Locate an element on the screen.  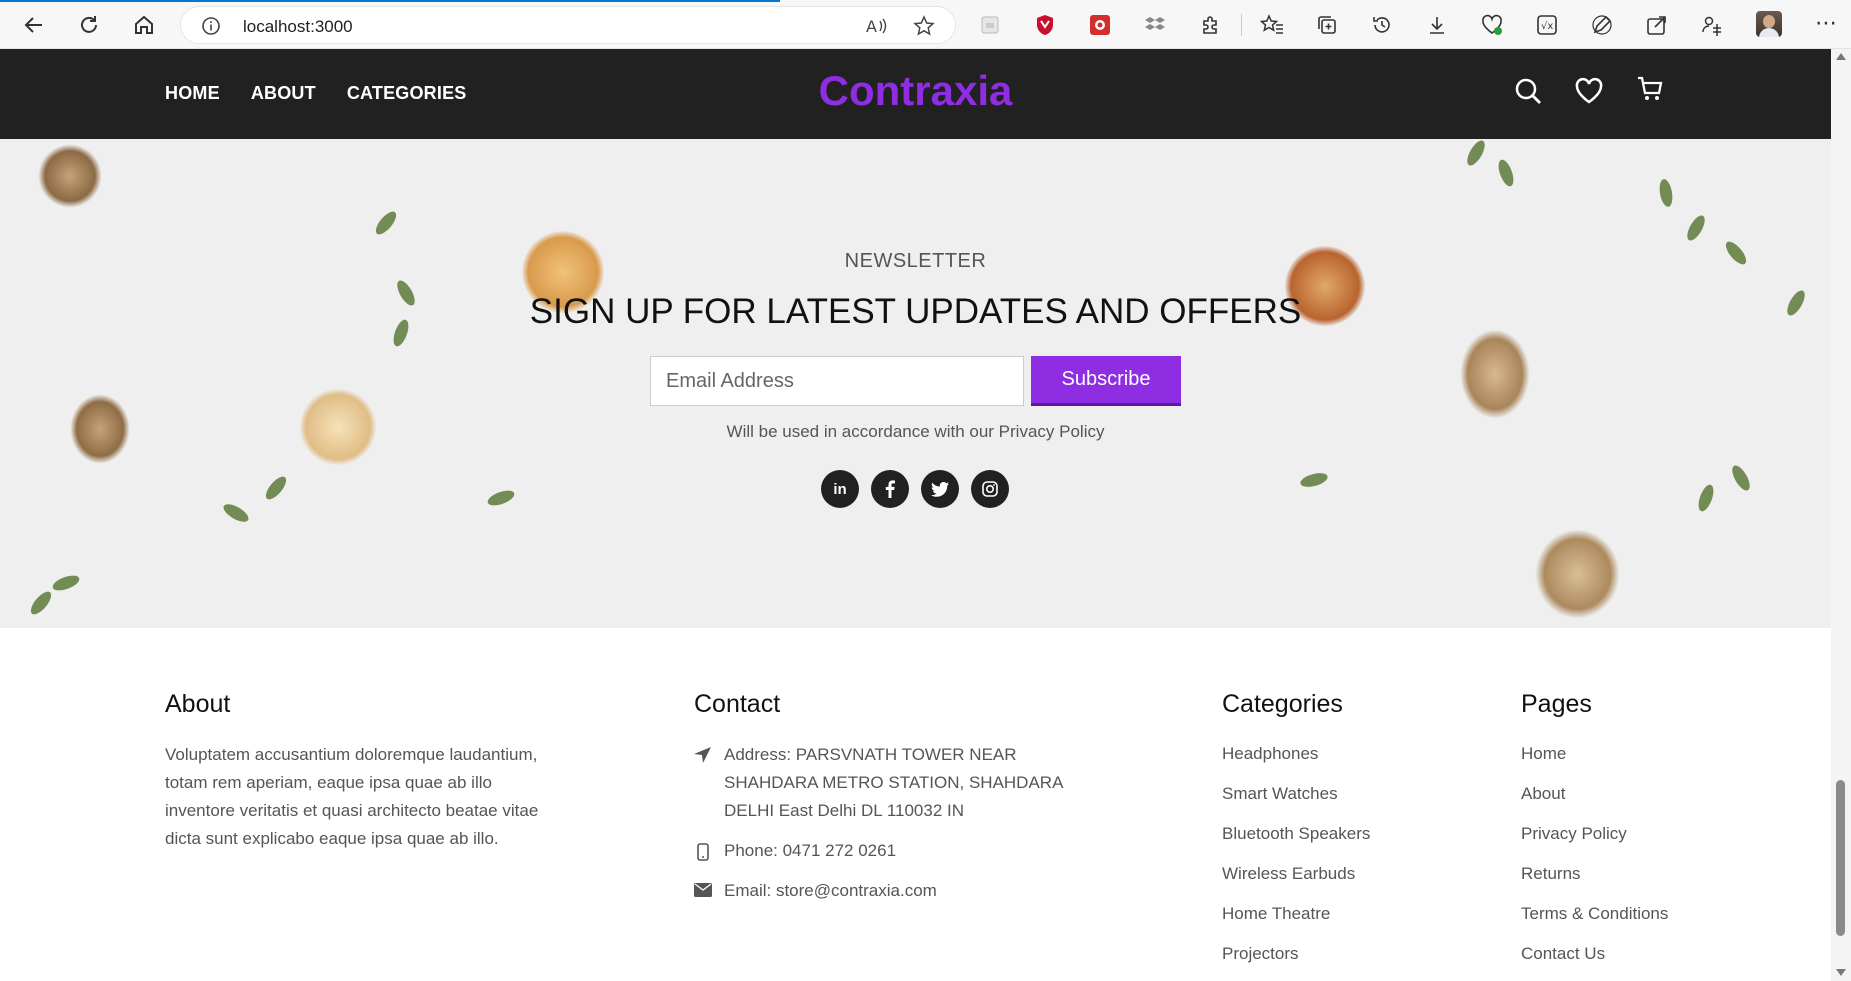
profile-sync-icon is located at coordinates (1712, 25).